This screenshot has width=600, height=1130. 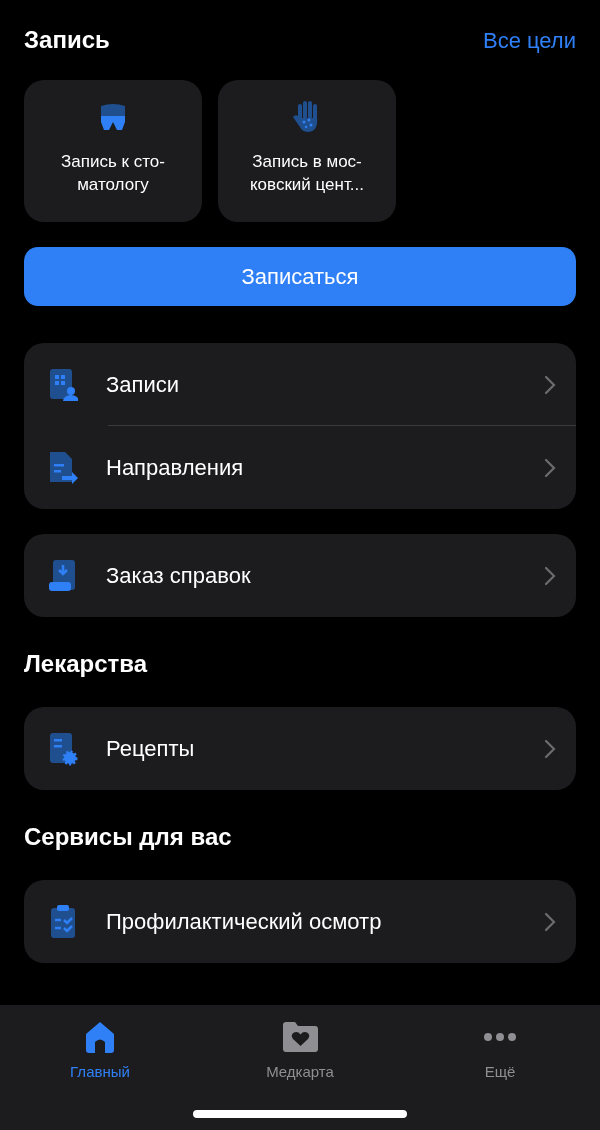 What do you see at coordinates (63, 575) in the screenshot?
I see `document-download-icon` at bounding box center [63, 575].